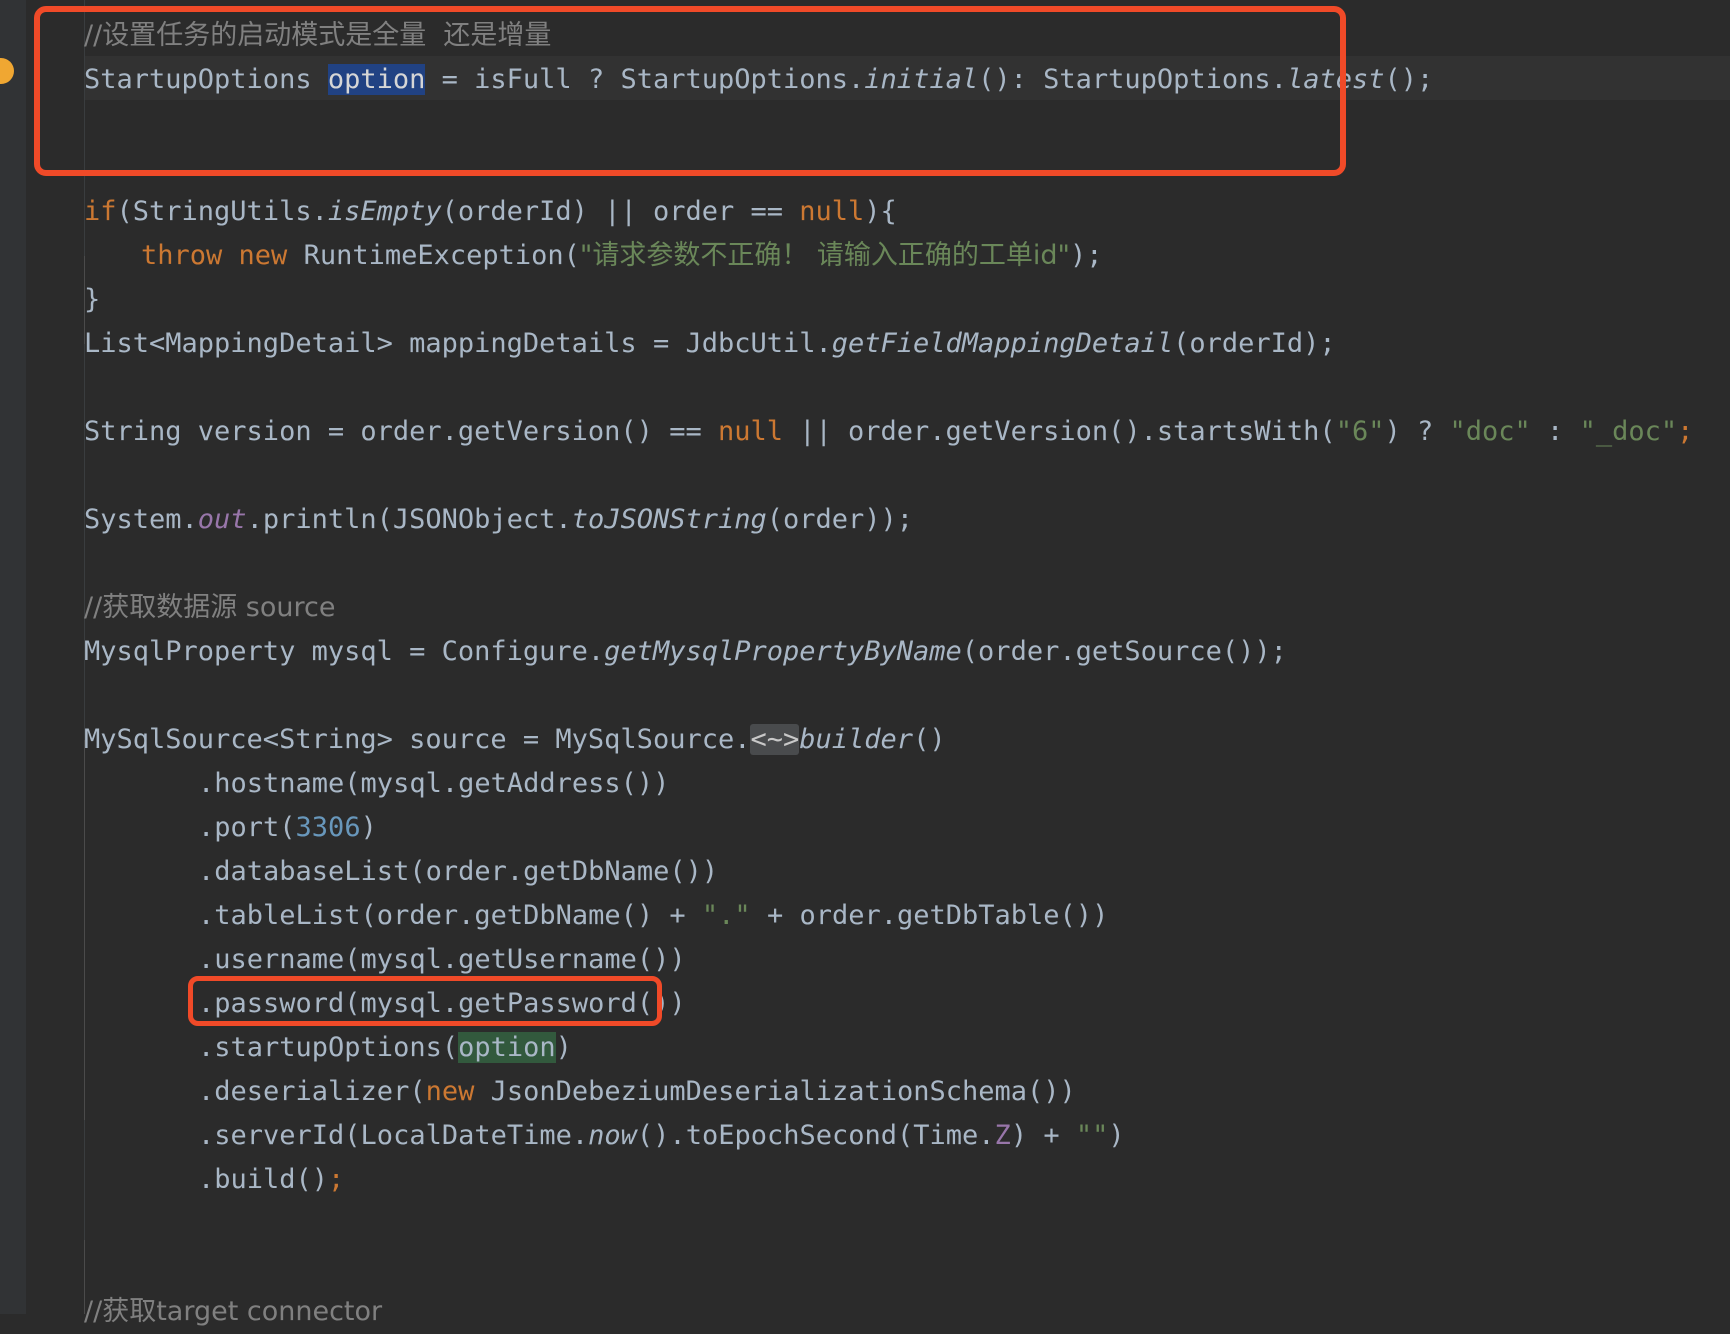 This screenshot has width=1730, height=1334. What do you see at coordinates (328, 827) in the screenshot?
I see `code-token: 3306` at bounding box center [328, 827].